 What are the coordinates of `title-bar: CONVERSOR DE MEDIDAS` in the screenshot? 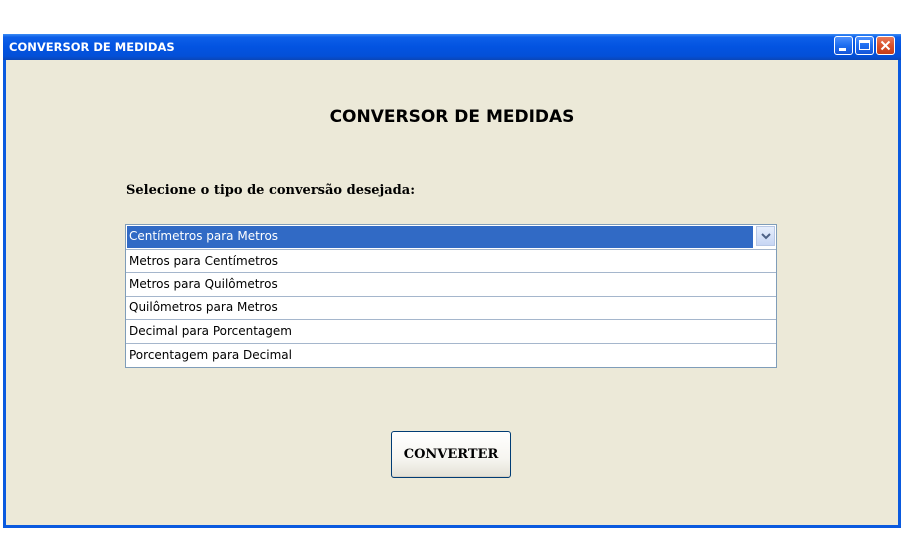 It's located at (452, 47).